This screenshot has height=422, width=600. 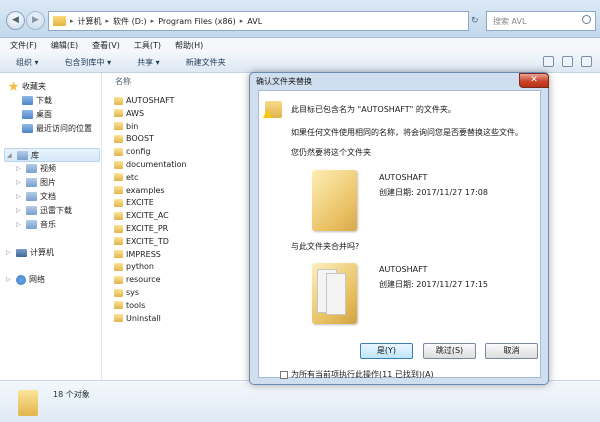 I want to click on existing-folder-icon, so click(x=334, y=200).